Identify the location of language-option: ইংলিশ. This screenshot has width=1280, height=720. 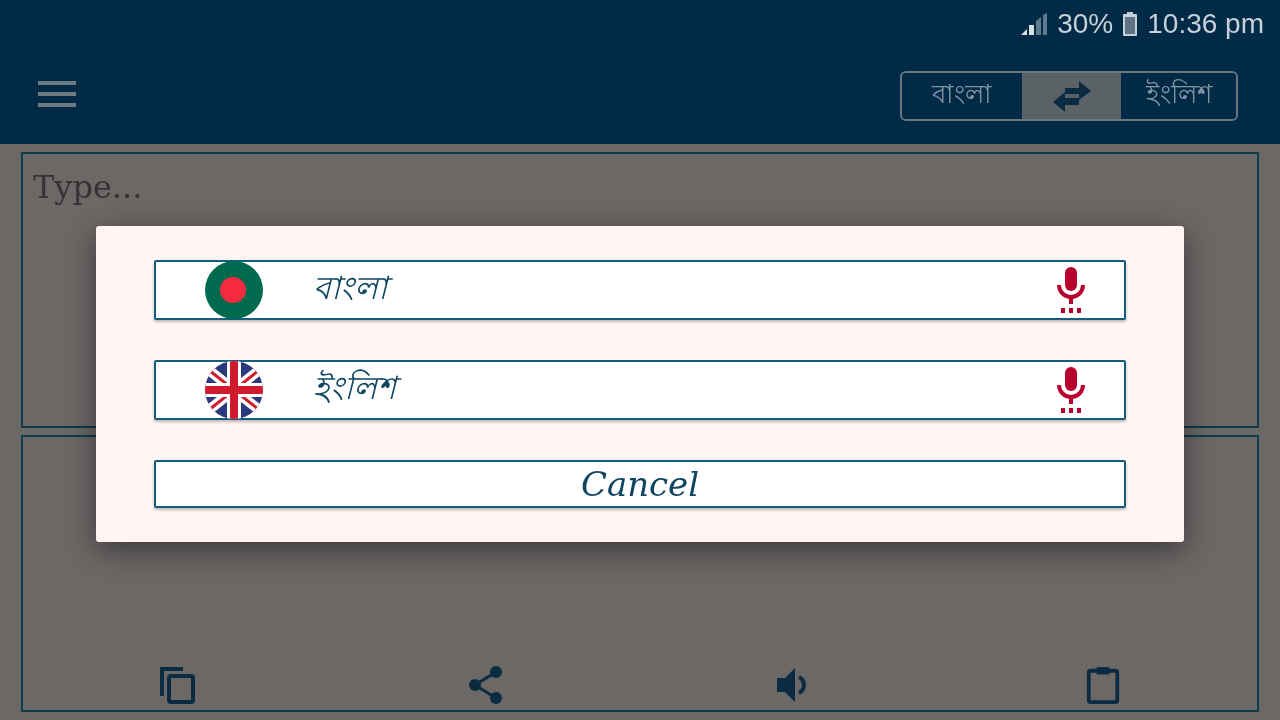
(640, 390).